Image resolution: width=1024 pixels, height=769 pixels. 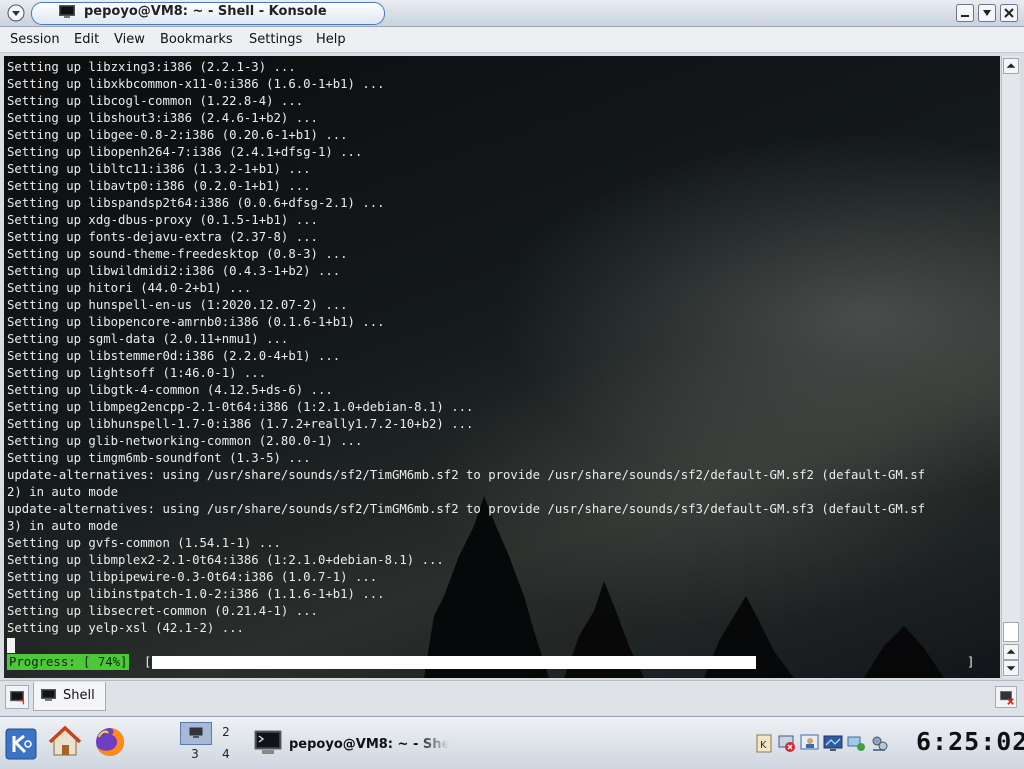 What do you see at coordinates (970, 741) in the screenshot?
I see `clock: 6:25:02` at bounding box center [970, 741].